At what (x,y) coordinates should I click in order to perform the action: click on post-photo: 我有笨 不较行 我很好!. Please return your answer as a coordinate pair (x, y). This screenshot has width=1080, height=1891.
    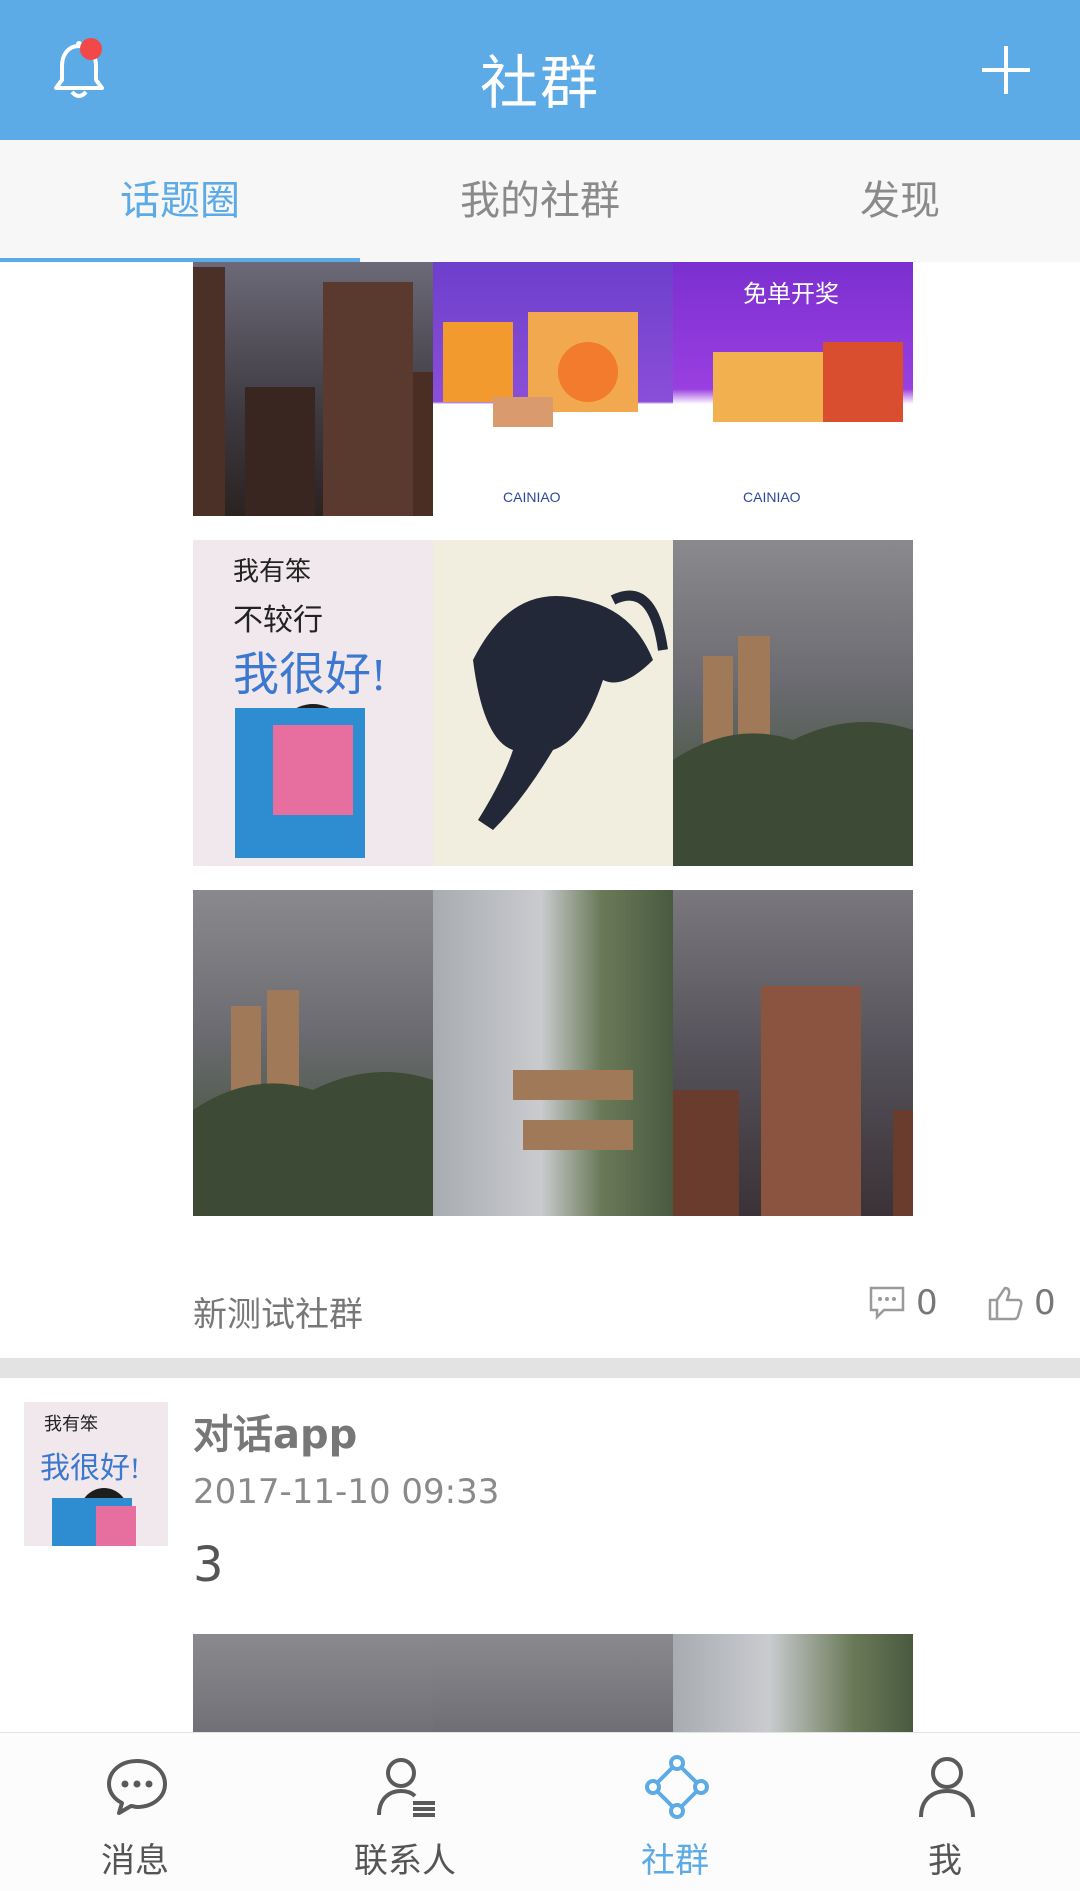
    Looking at the image, I should click on (313, 703).